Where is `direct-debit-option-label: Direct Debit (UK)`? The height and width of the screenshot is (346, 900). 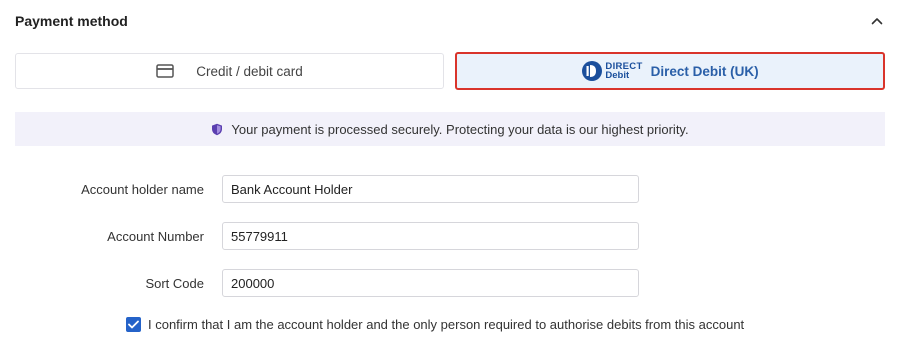
direct-debit-option-label: Direct Debit (UK) is located at coordinates (704, 71).